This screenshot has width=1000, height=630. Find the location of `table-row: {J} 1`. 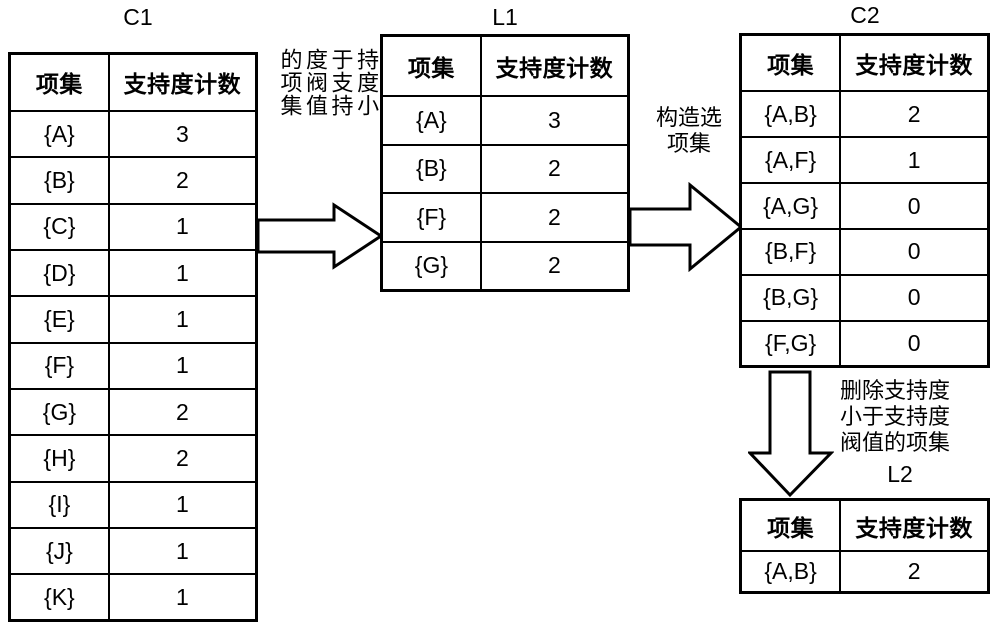

table-row: {J} 1 is located at coordinates (133, 551).